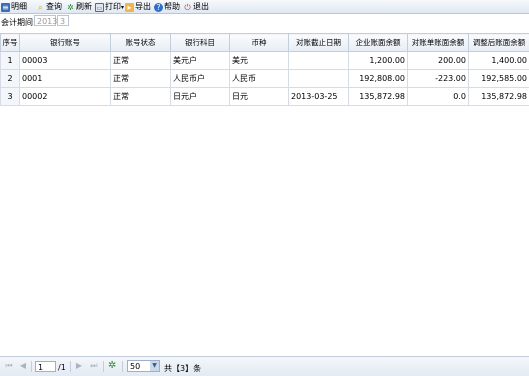 The image size is (529, 376). Describe the element at coordinates (438, 79) in the screenshot. I see `stmt-balance-cell: -223.00` at that location.